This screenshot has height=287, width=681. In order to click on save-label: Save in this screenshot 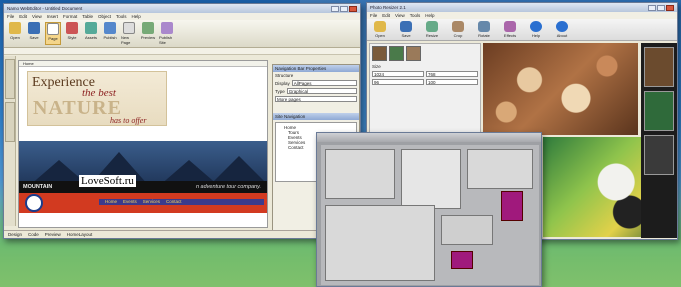, I will do `click(406, 35)`.